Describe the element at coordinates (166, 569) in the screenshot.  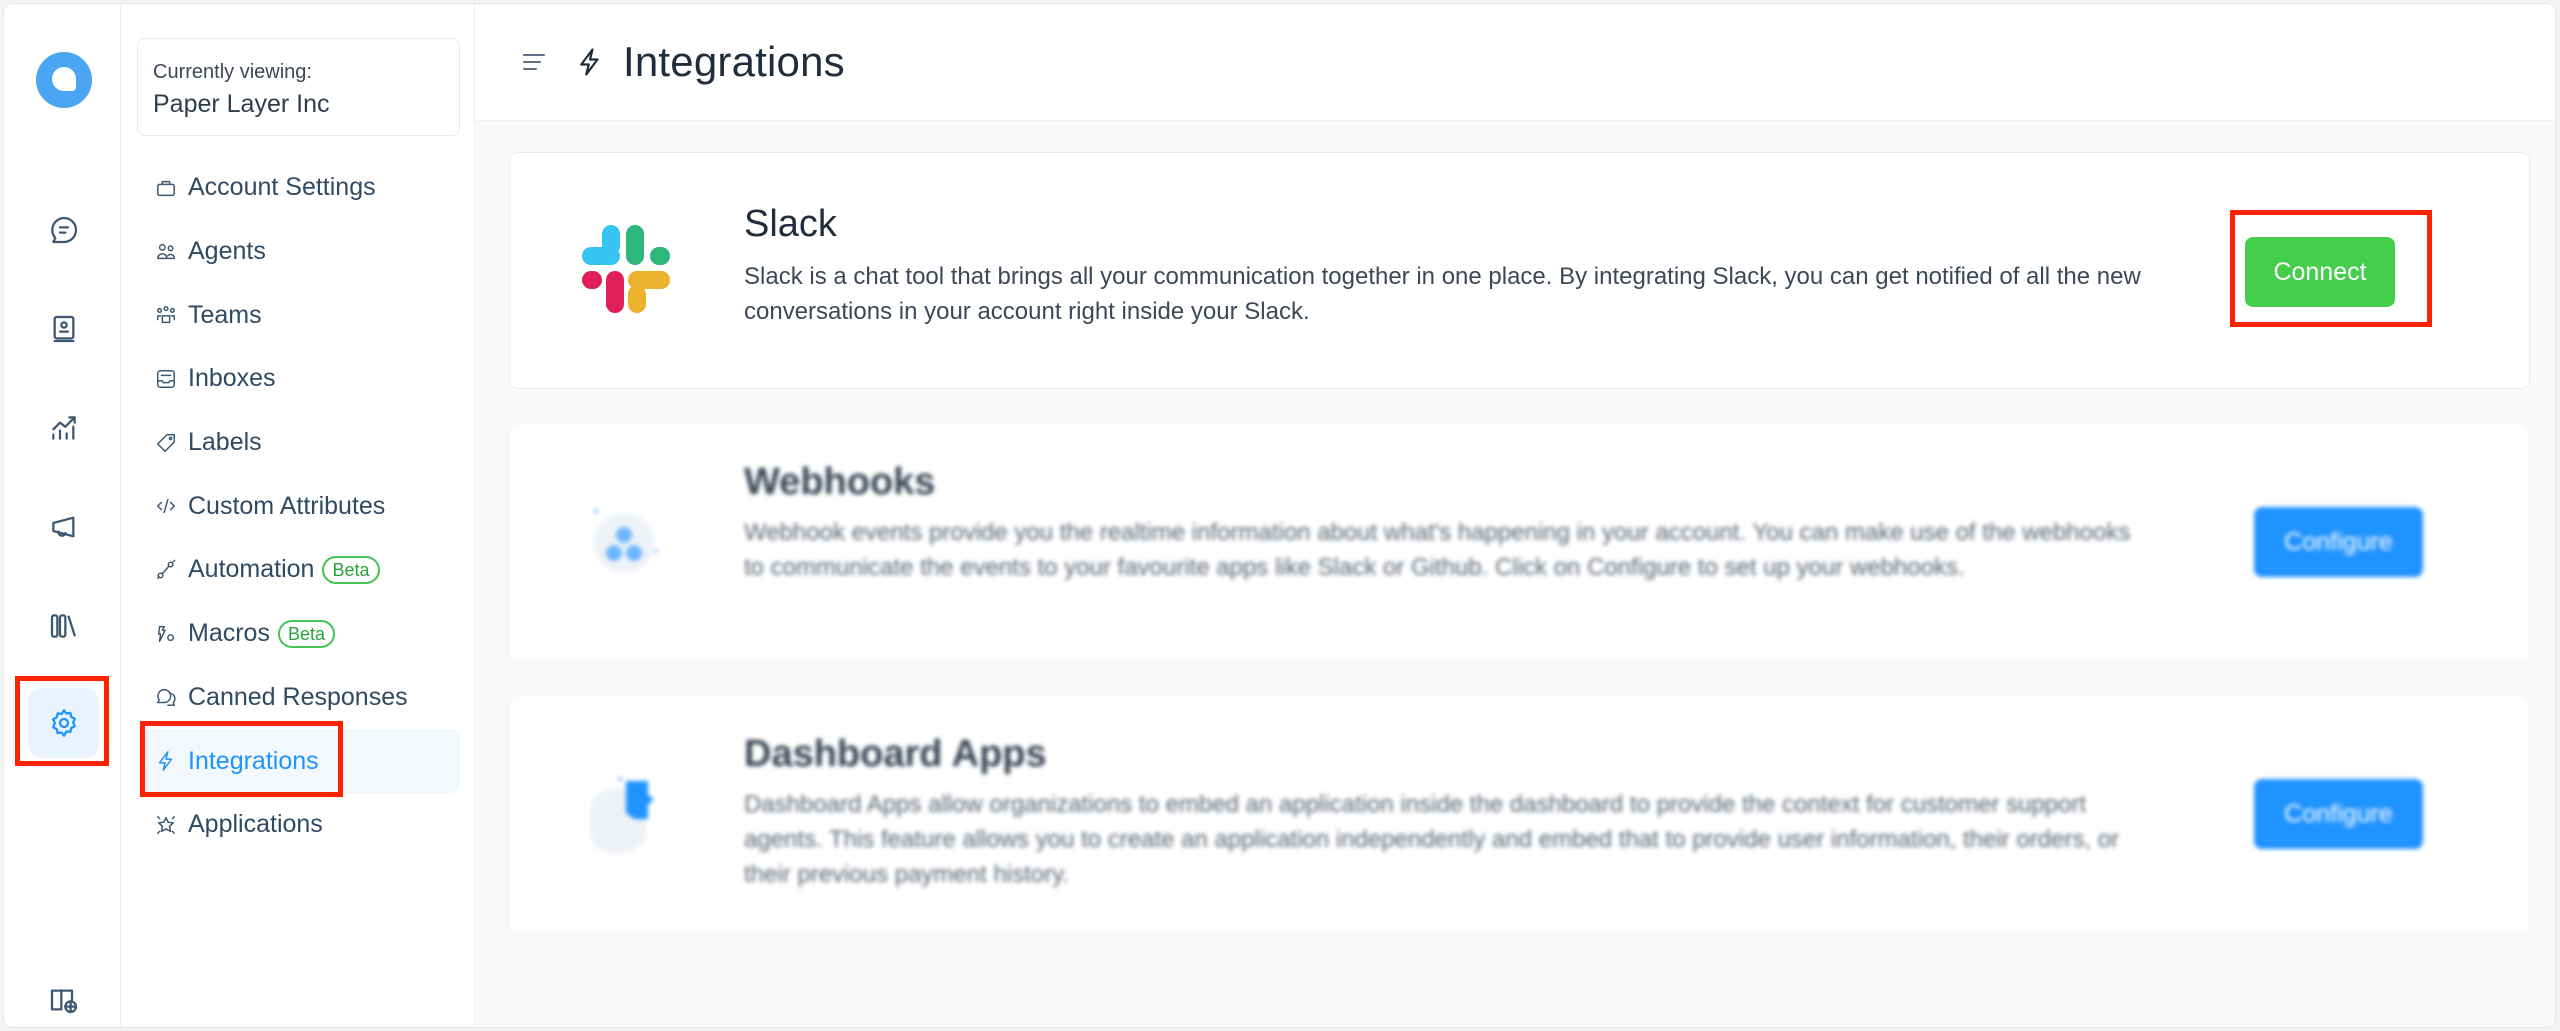
I see `automation-icon` at that location.